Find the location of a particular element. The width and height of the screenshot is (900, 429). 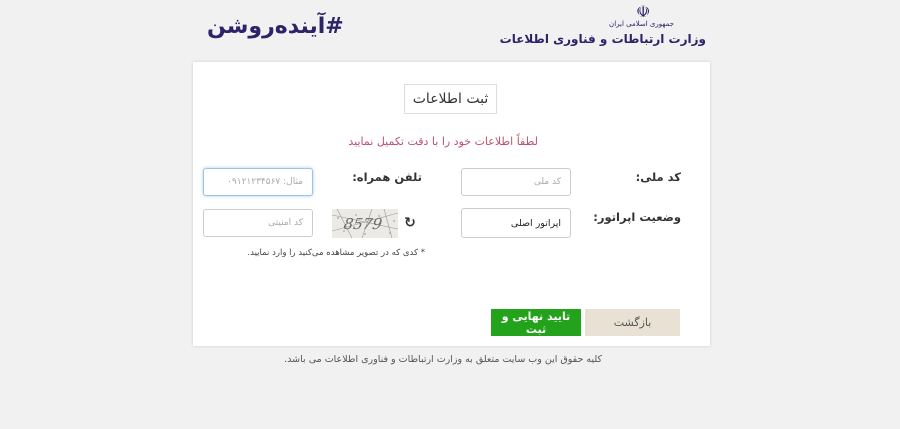

form-subtitle: لطفاً اطلاعات خود را با دقت تکمیل نمایید is located at coordinates (443, 141).